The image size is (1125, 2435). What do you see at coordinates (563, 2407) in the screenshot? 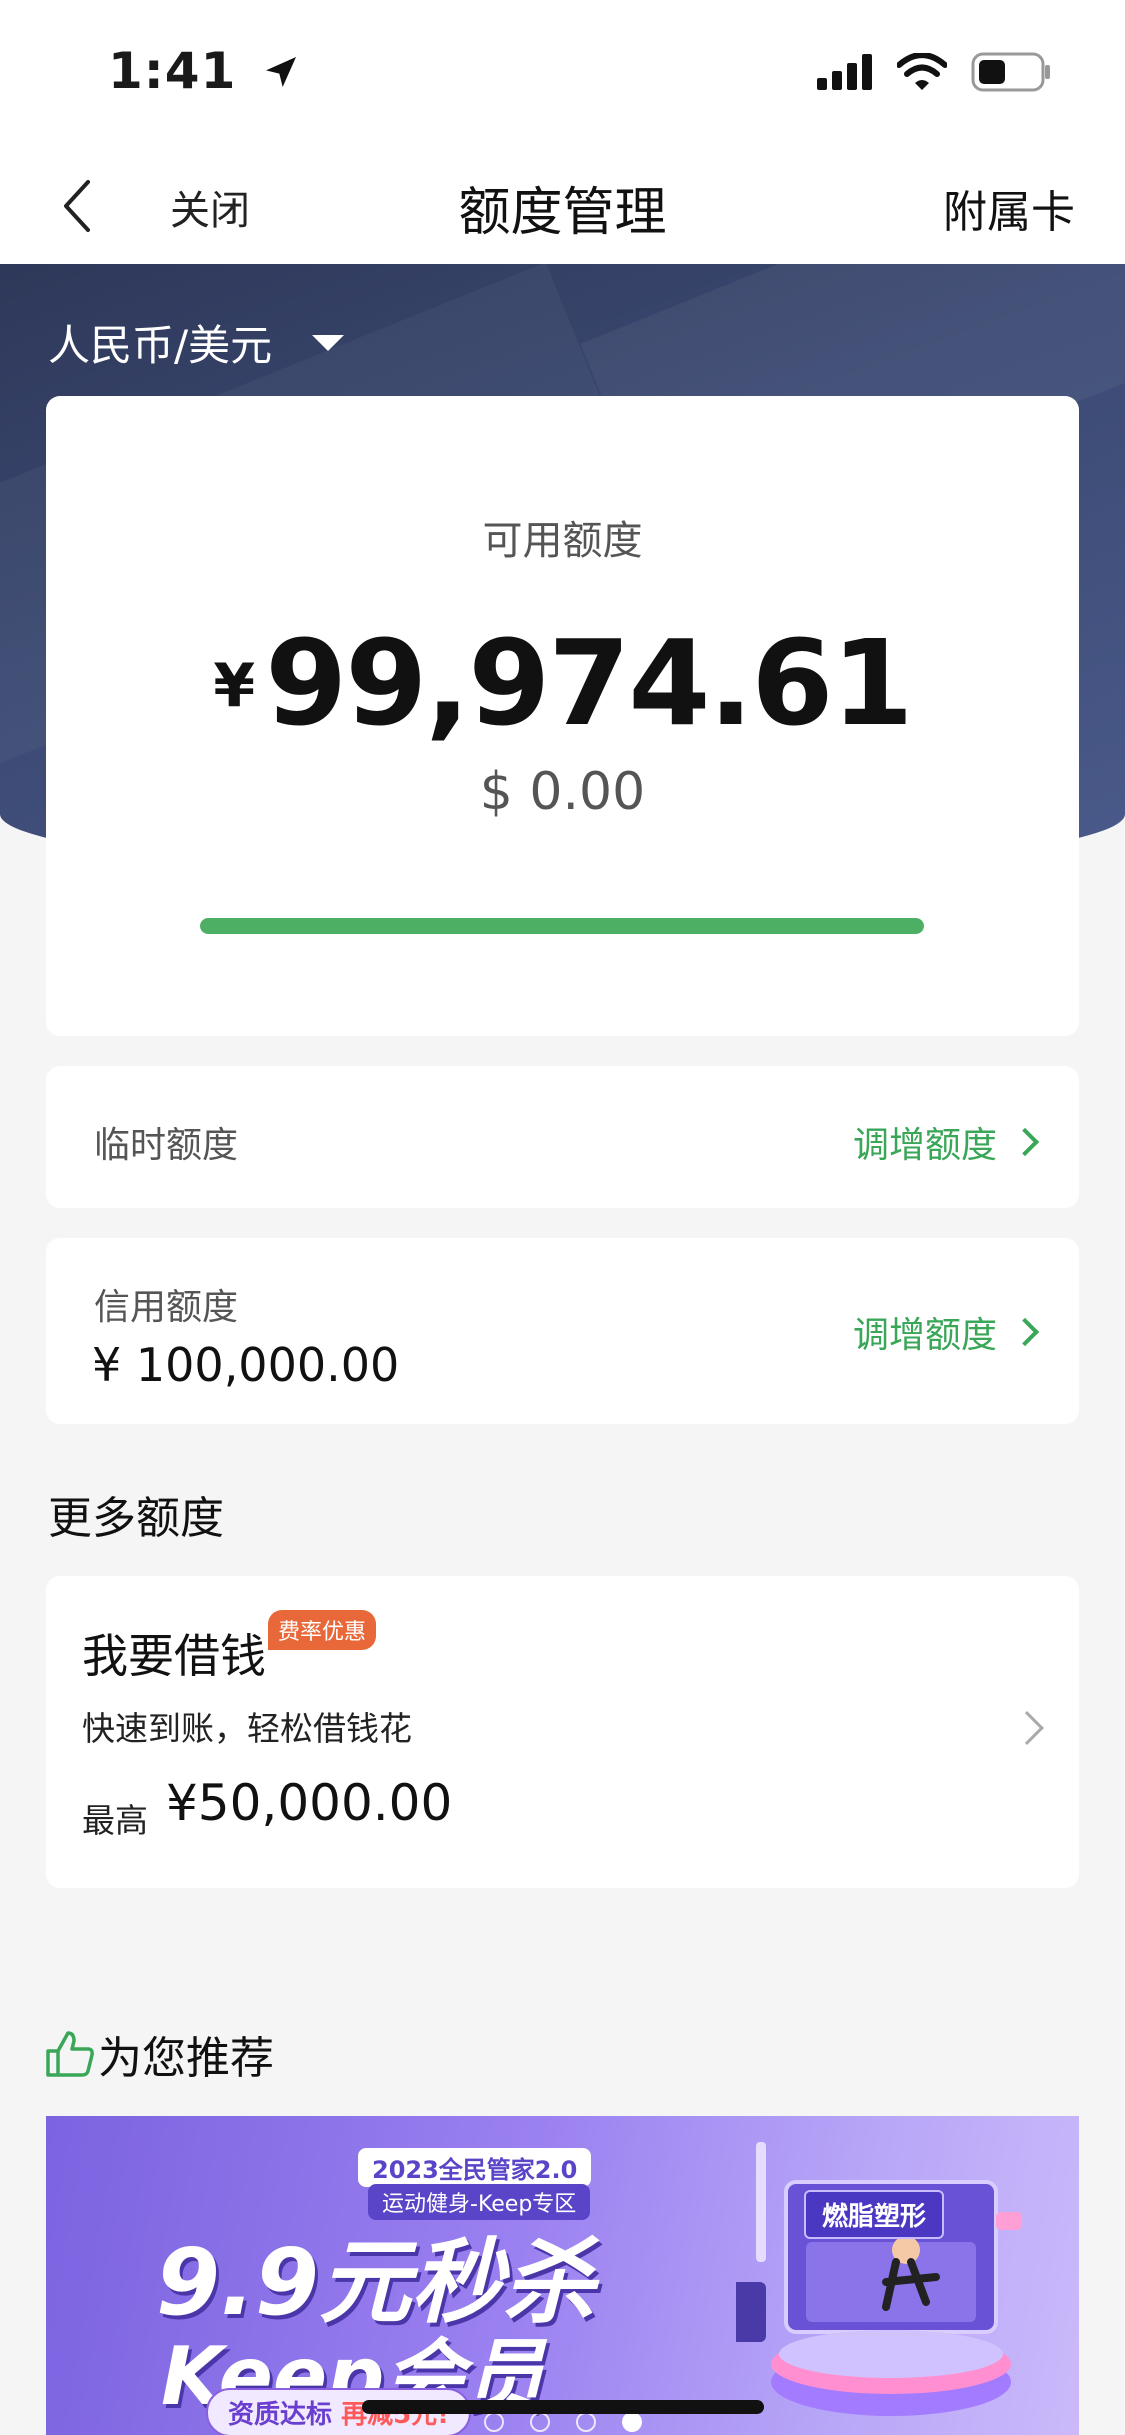
I see `home-indicator` at bounding box center [563, 2407].